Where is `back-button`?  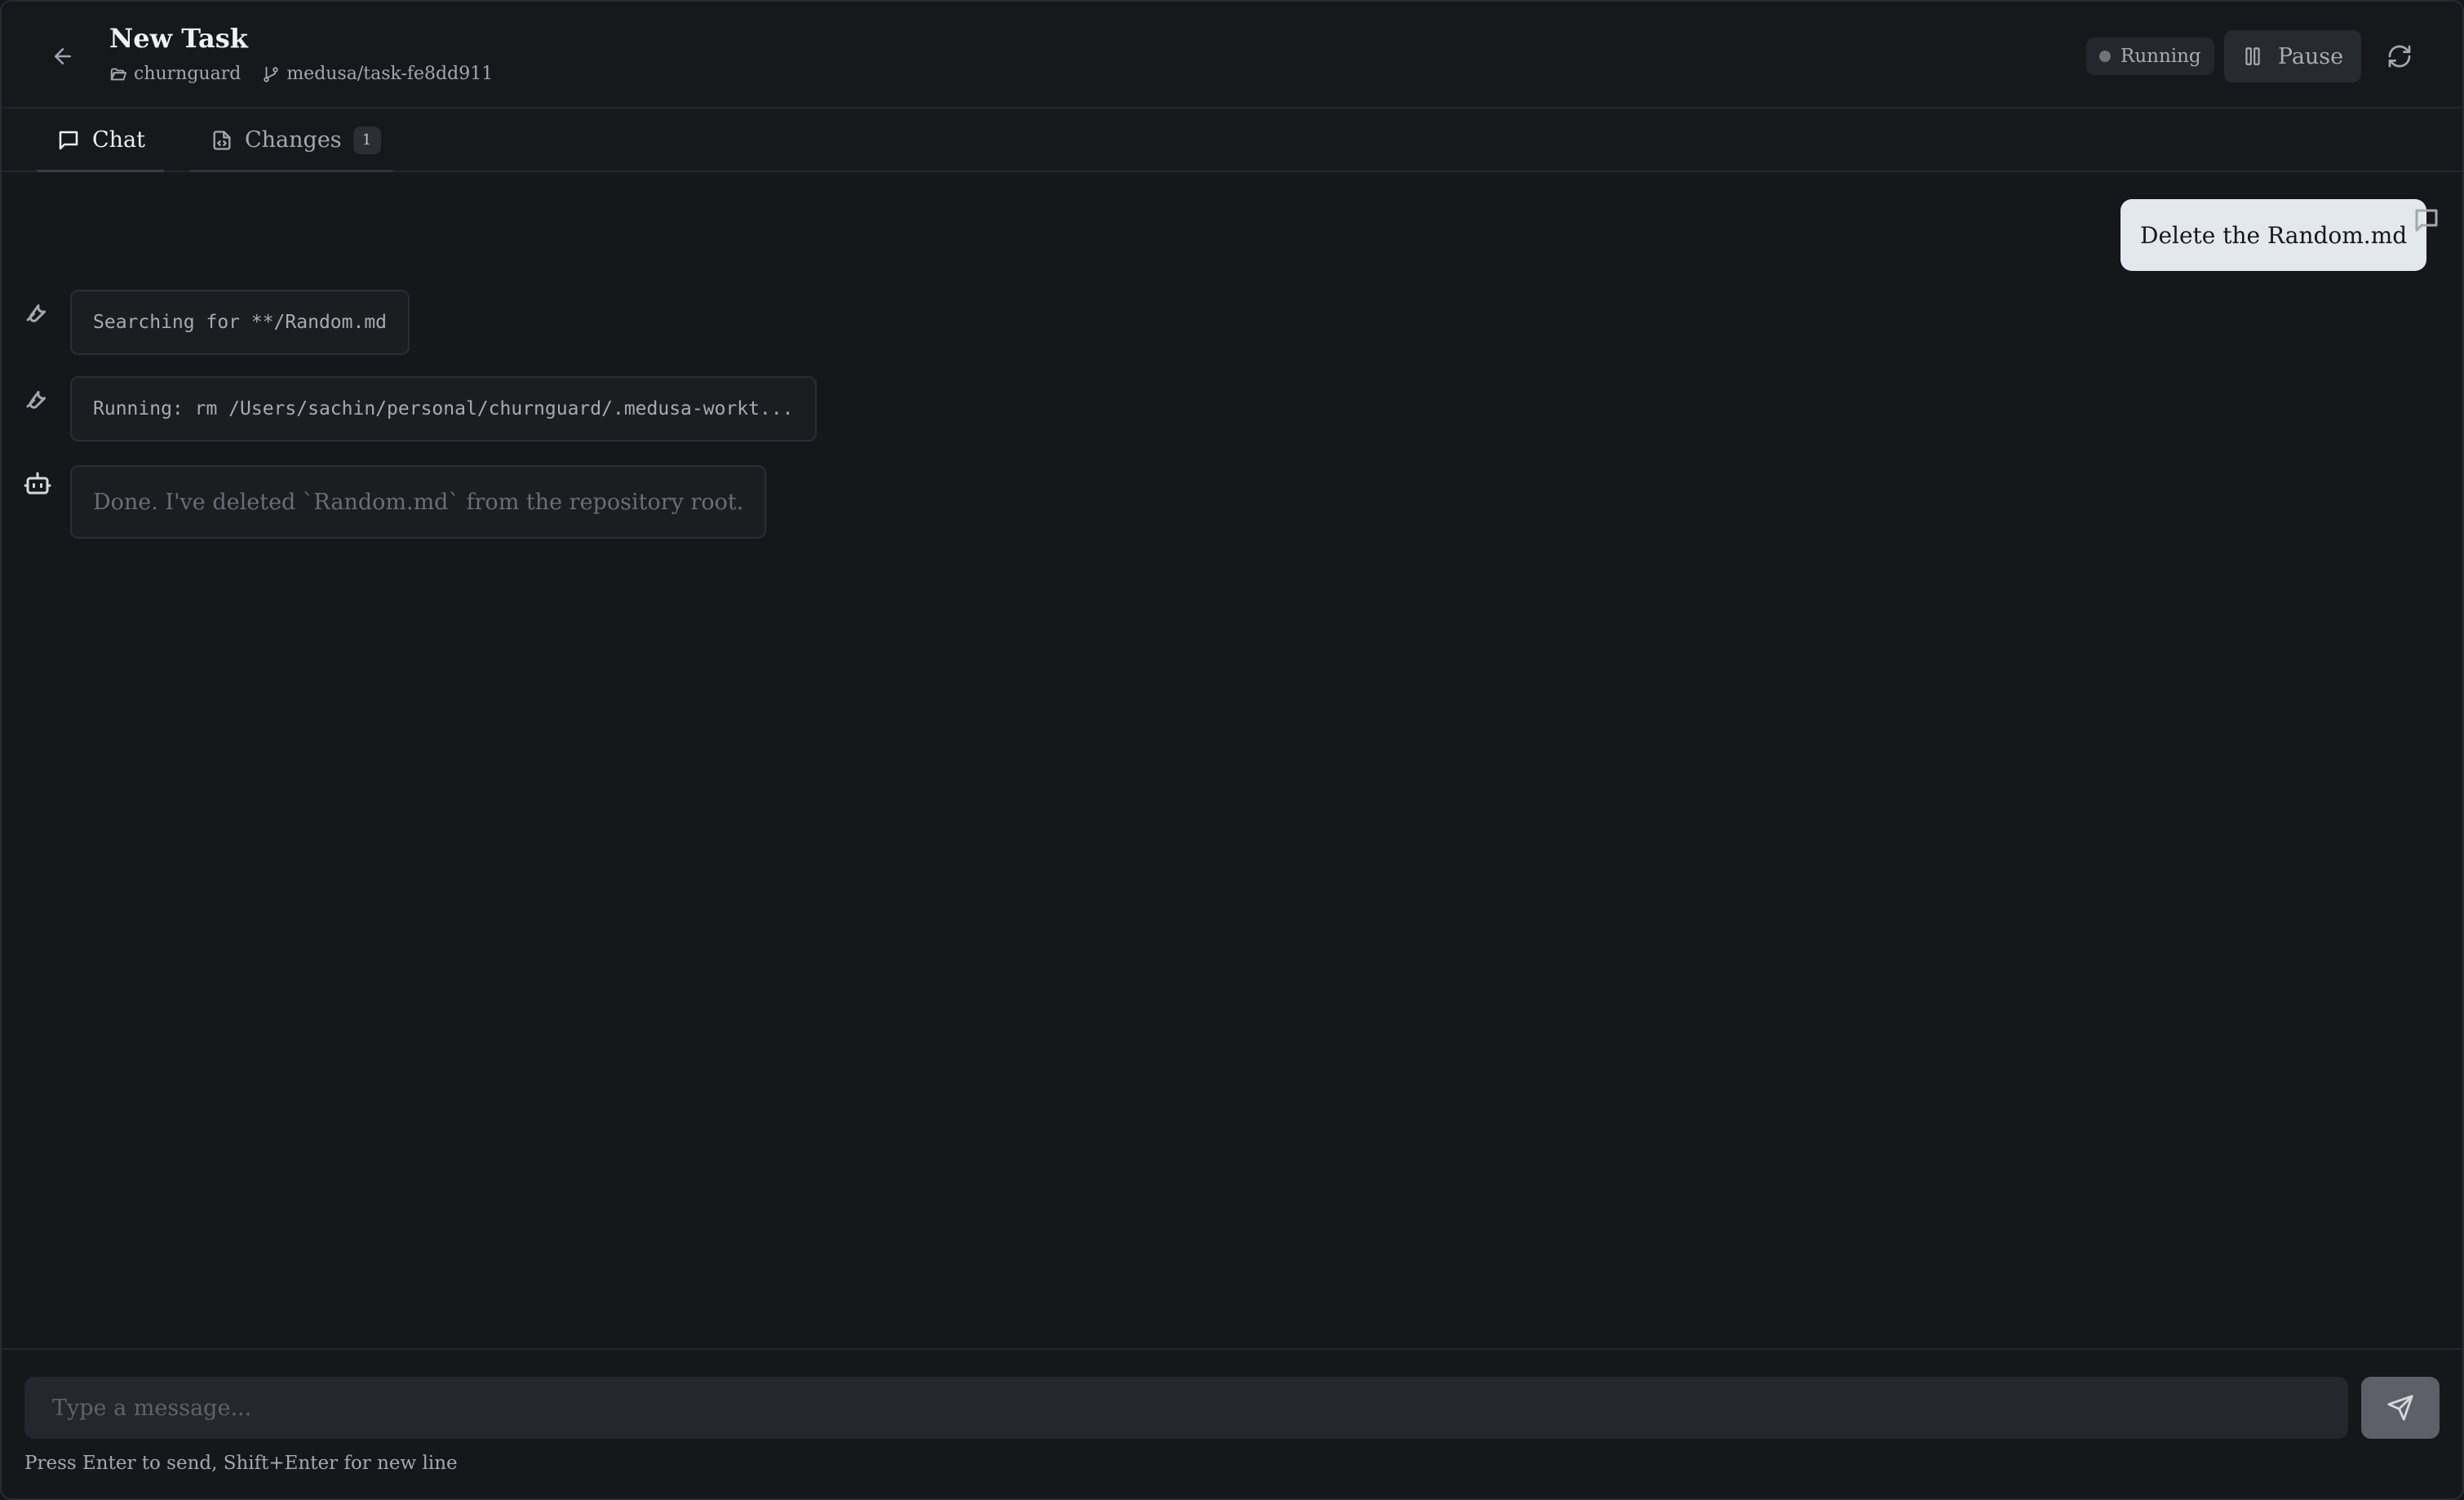
back-button is located at coordinates (63, 57).